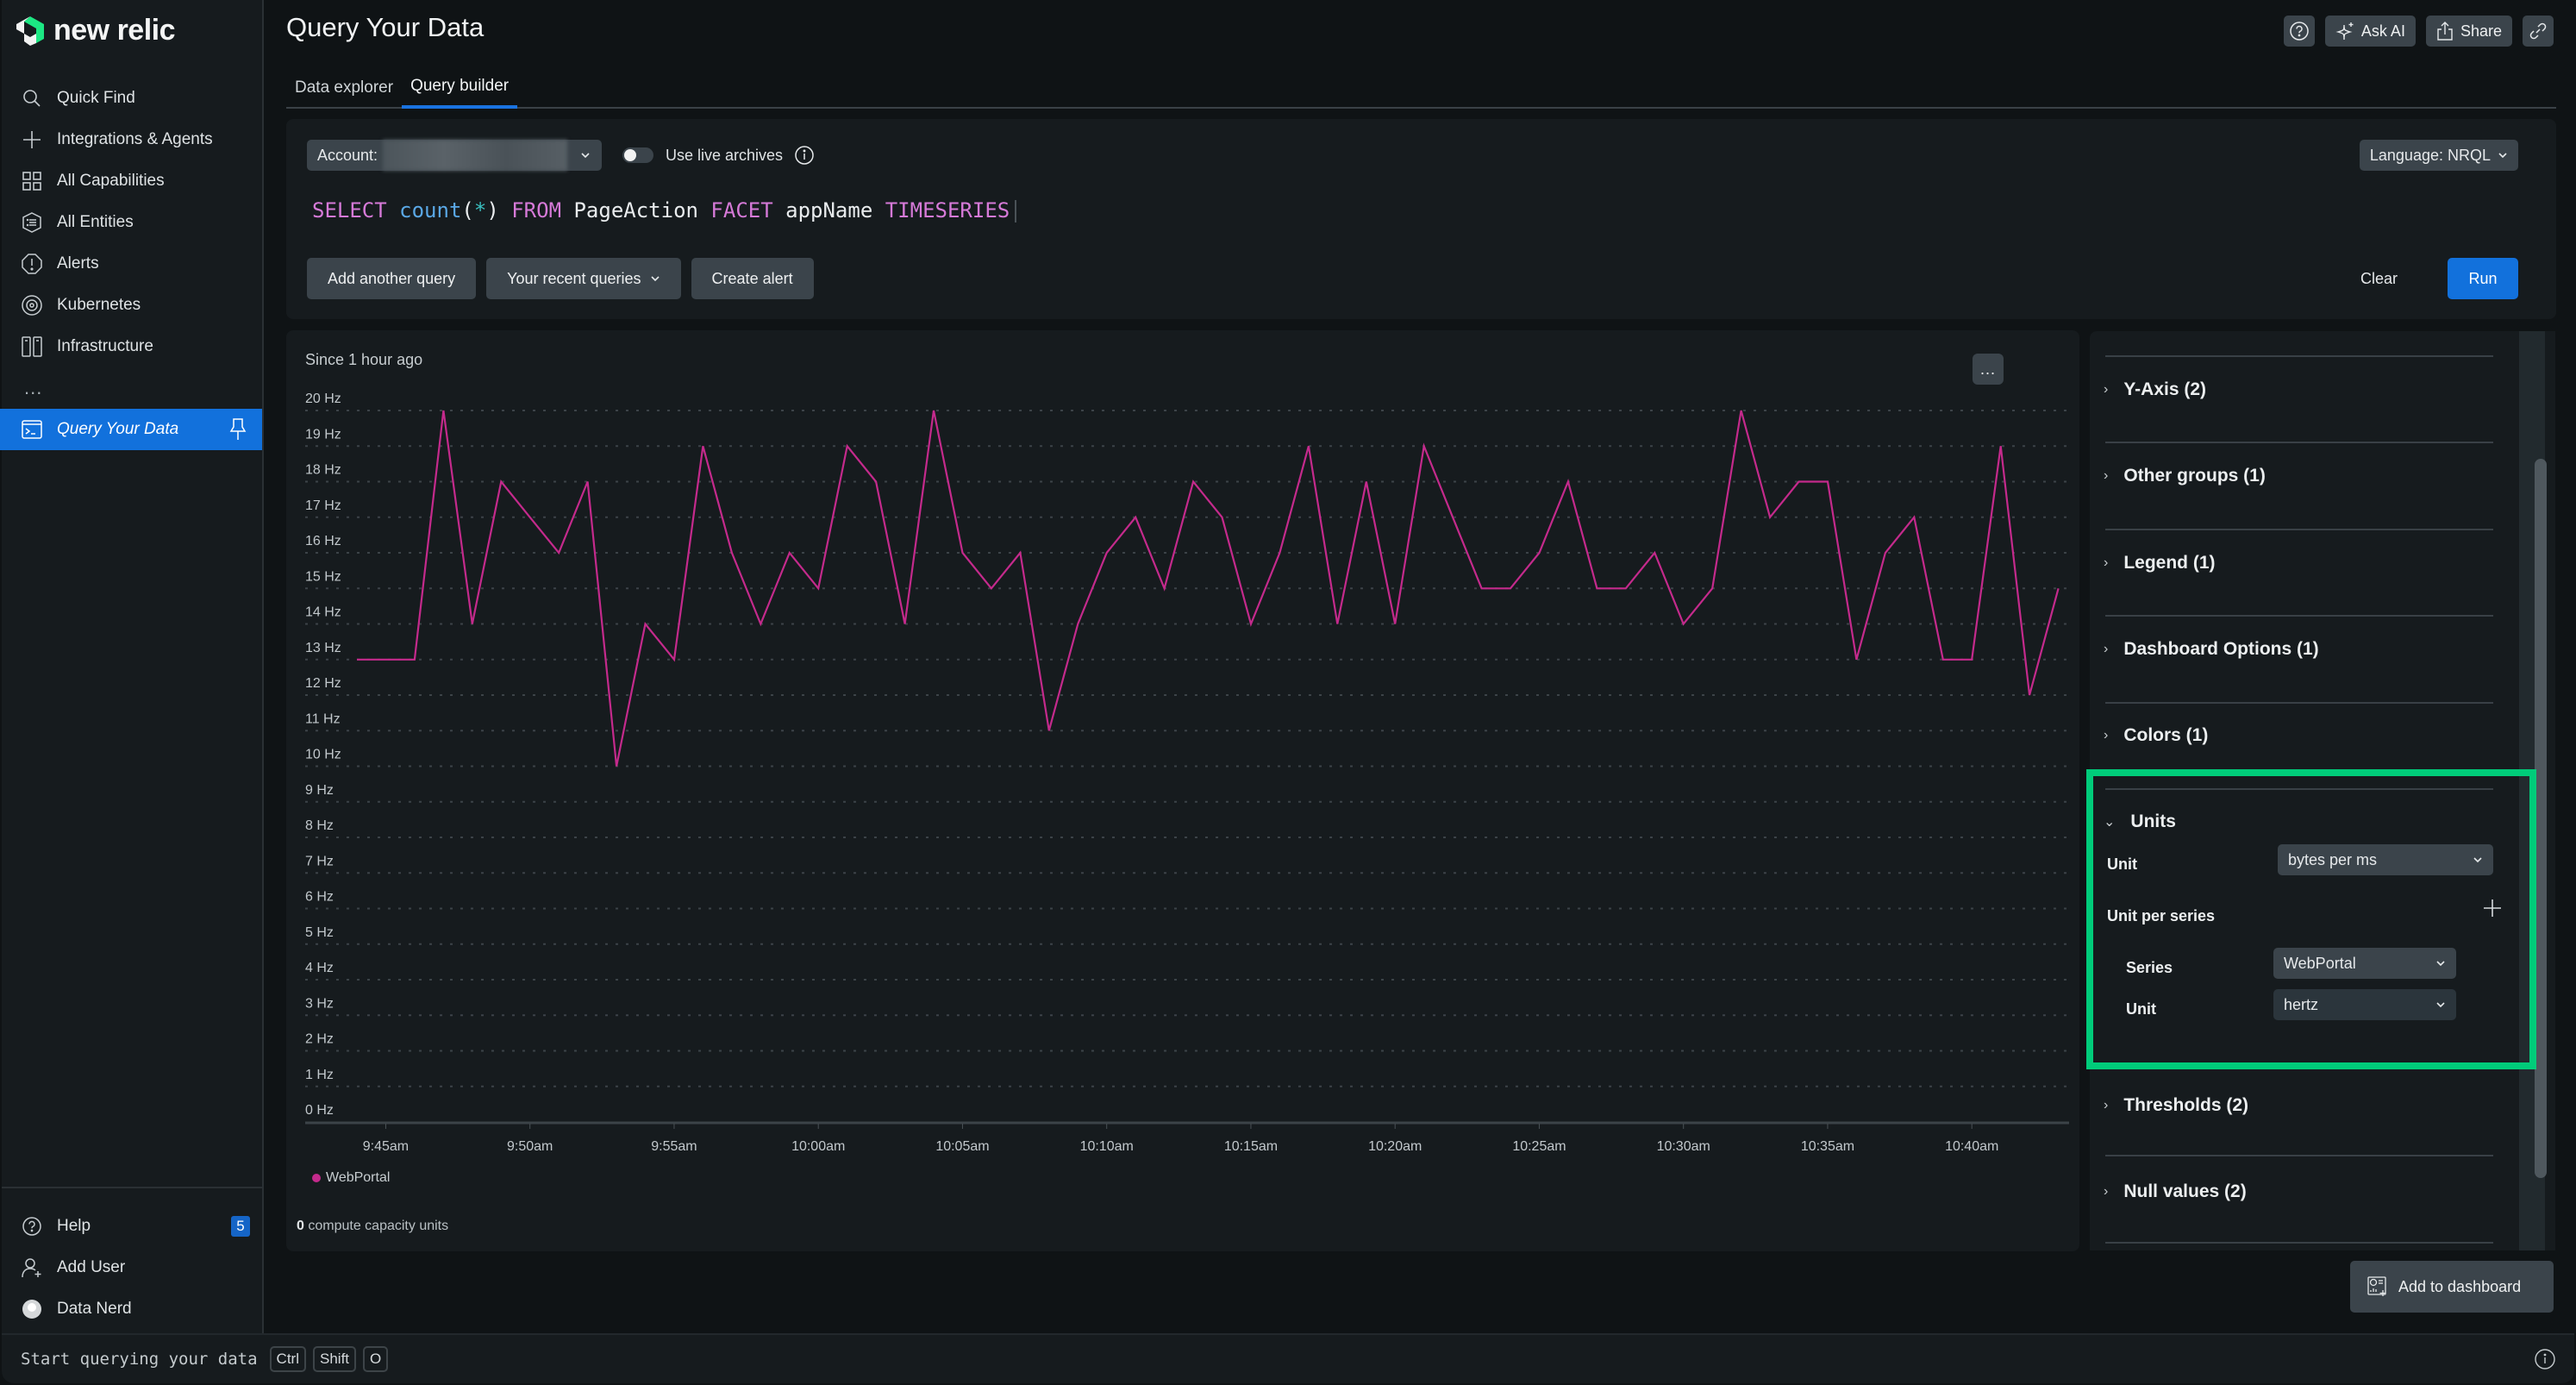  What do you see at coordinates (818, 1147) in the screenshot?
I see `x-tick-label: 10:00am` at bounding box center [818, 1147].